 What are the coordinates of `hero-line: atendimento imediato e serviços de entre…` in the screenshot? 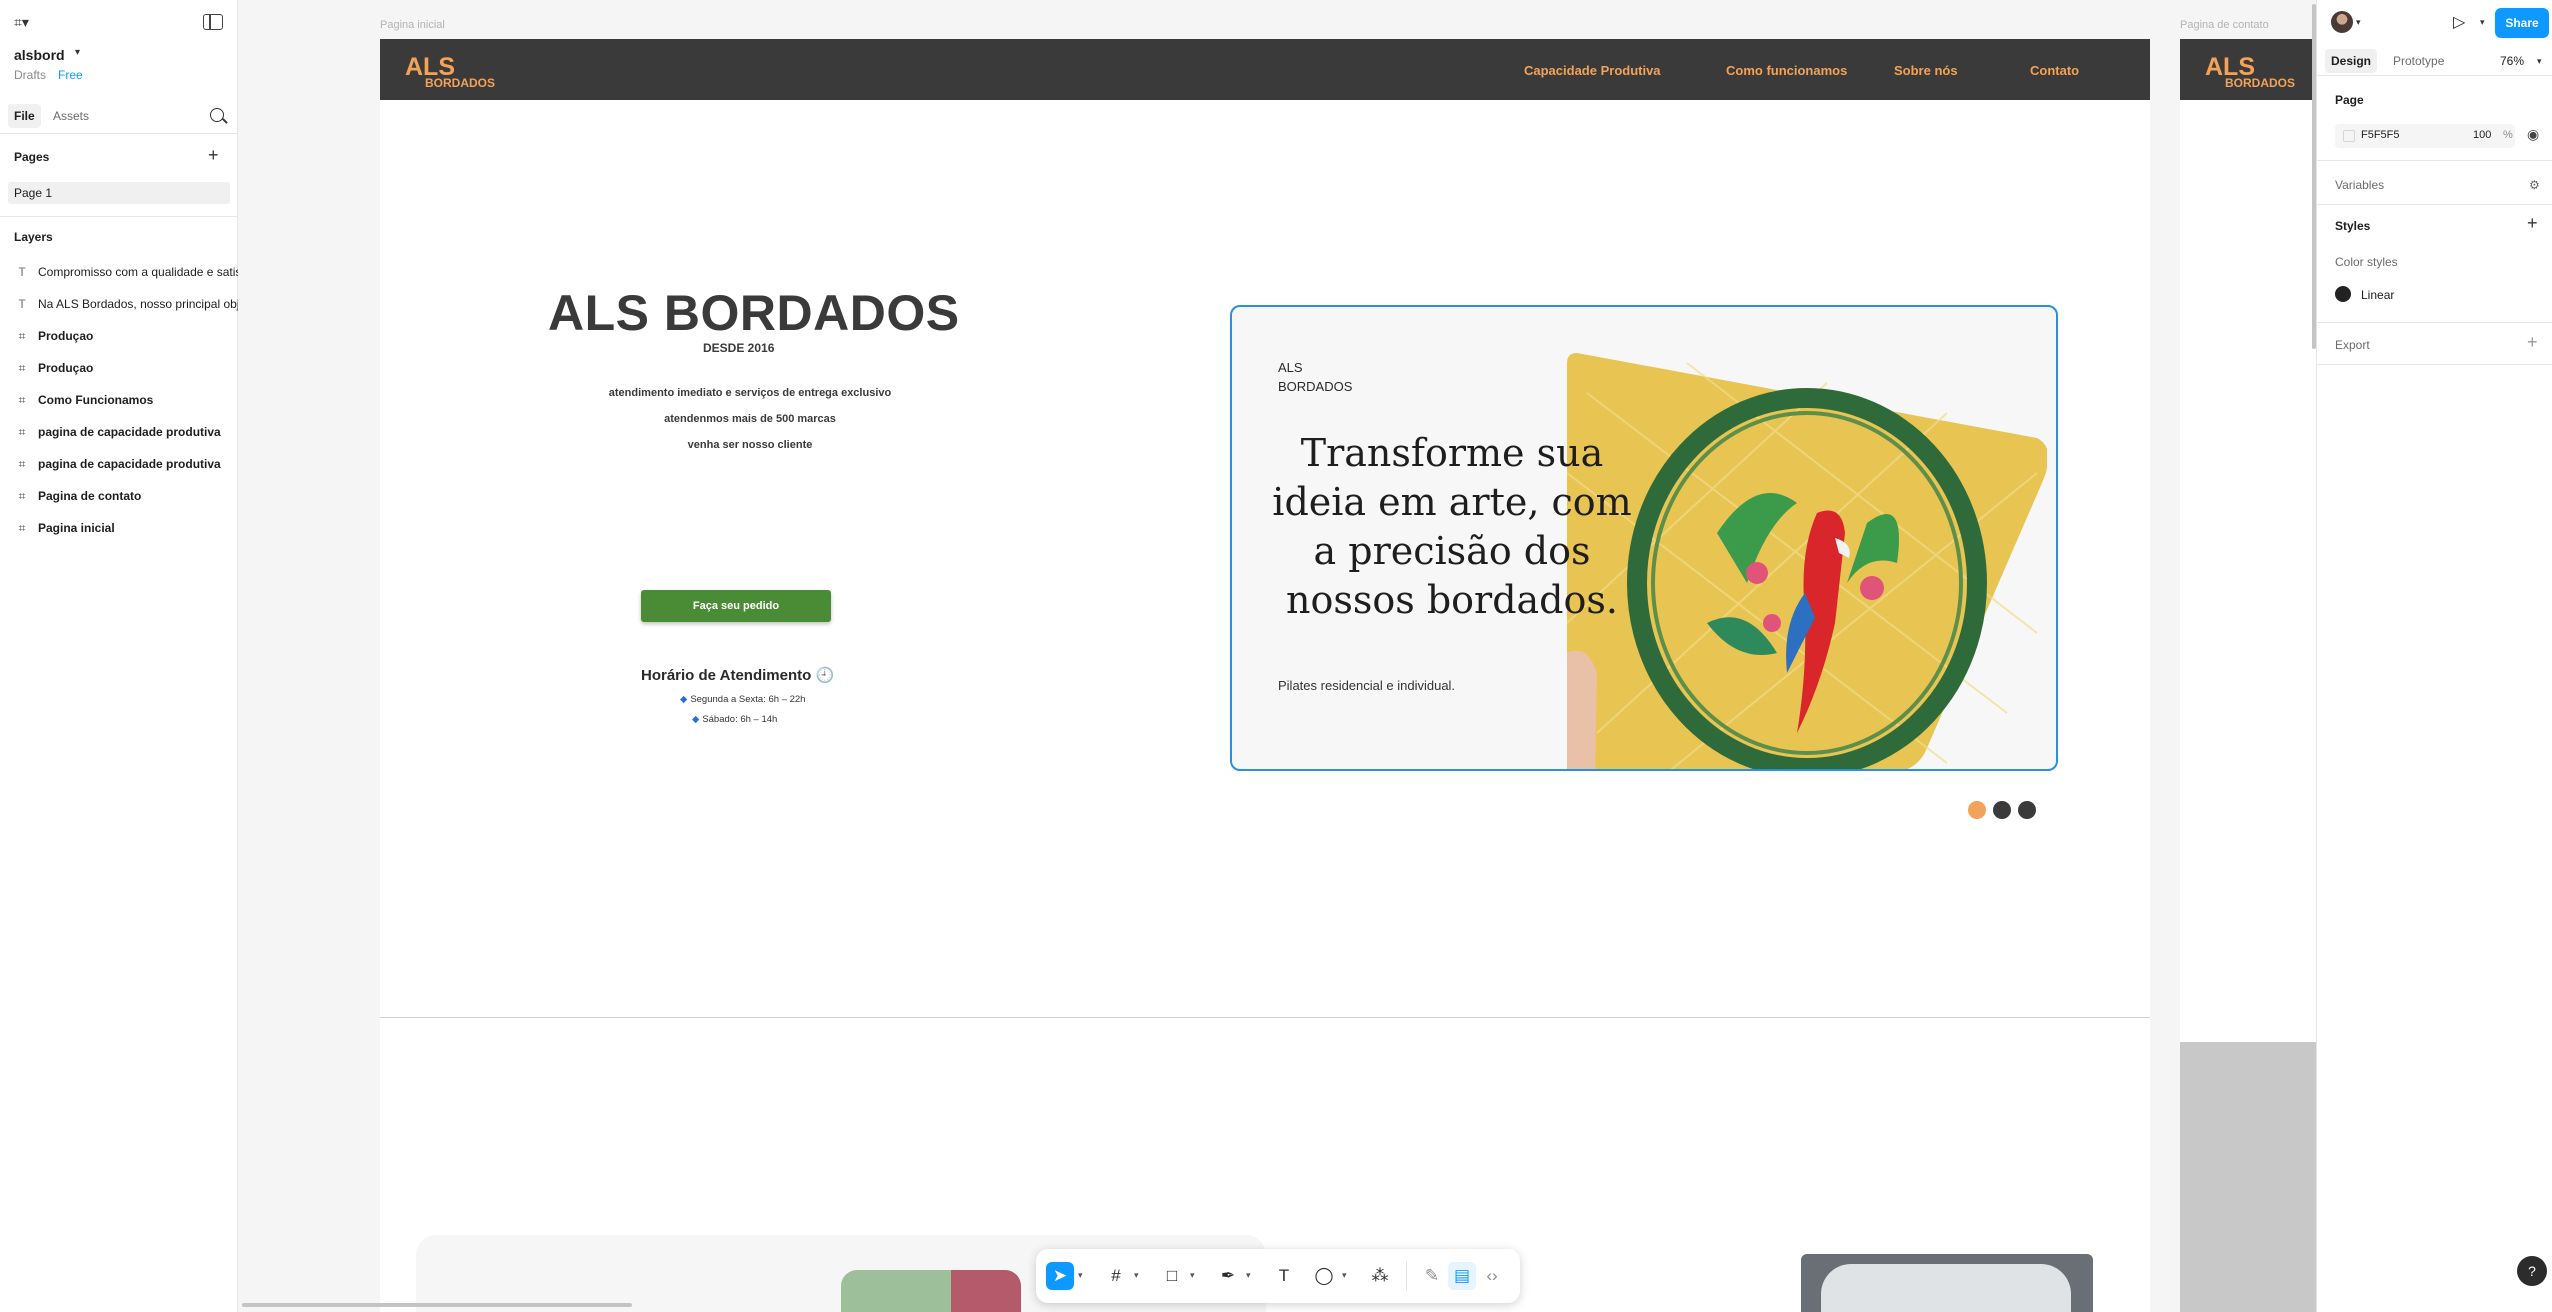 It's located at (750, 393).